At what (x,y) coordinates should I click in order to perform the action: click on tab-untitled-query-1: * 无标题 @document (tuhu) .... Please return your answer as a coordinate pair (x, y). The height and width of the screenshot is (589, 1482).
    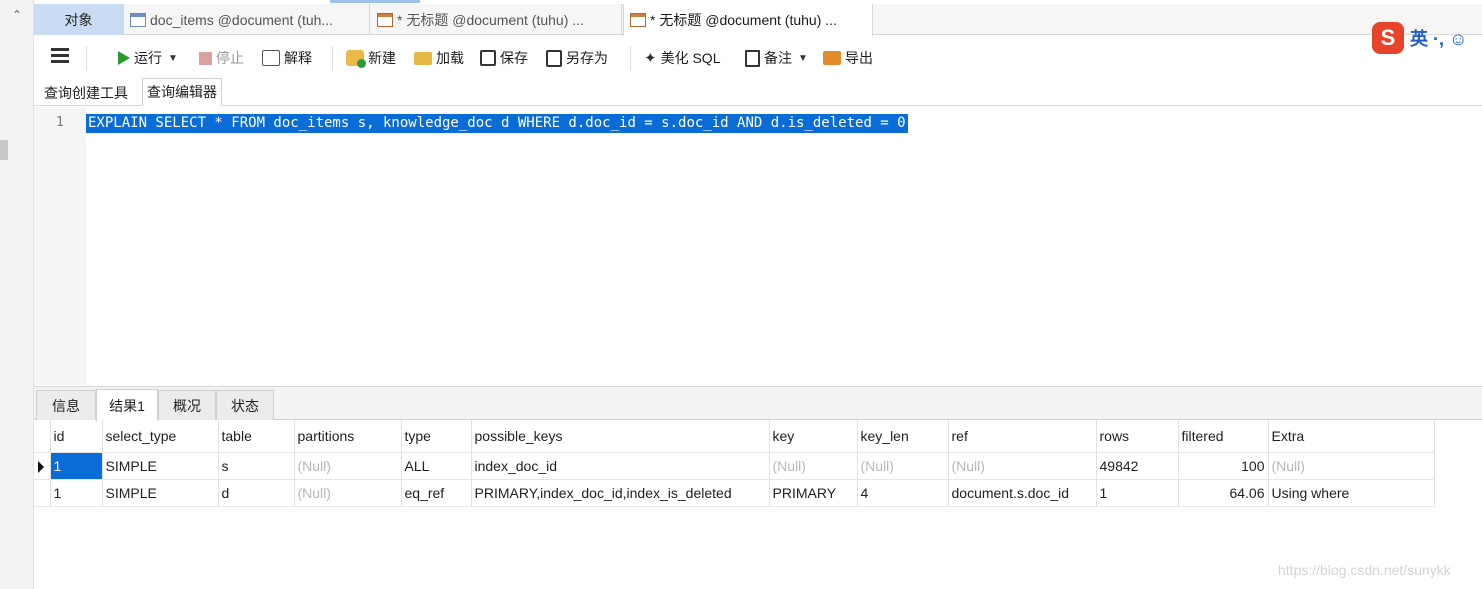
    Looking at the image, I should click on (496, 19).